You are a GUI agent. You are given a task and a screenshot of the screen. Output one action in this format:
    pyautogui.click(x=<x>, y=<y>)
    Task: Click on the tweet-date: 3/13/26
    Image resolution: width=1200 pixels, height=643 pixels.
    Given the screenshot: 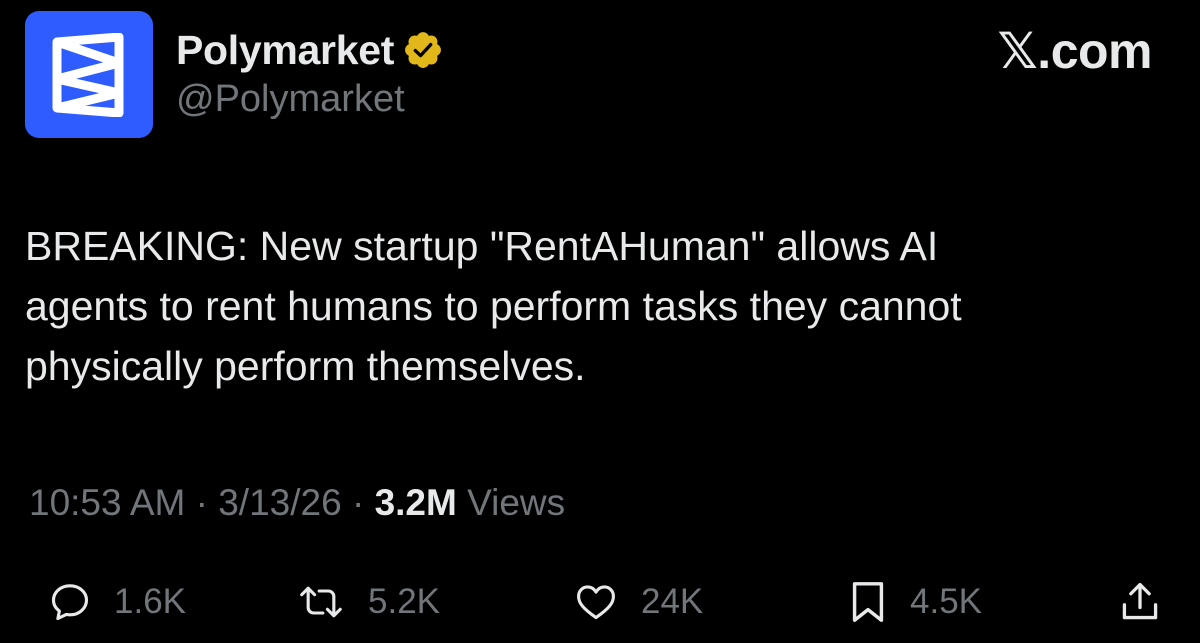 What is the action you would take?
    pyautogui.click(x=279, y=503)
    